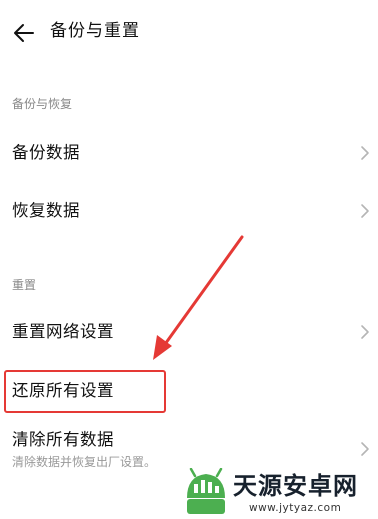  I want to click on watermark-url: www.jytyaz.com, so click(295, 508).